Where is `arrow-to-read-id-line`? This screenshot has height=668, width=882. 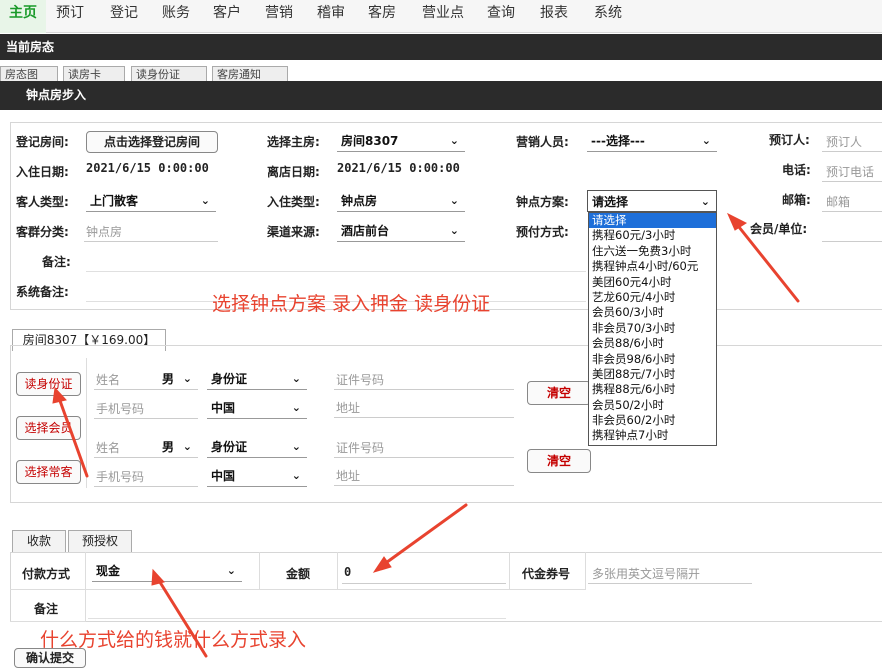
arrow-to-read-id-line is located at coordinates (73, 437).